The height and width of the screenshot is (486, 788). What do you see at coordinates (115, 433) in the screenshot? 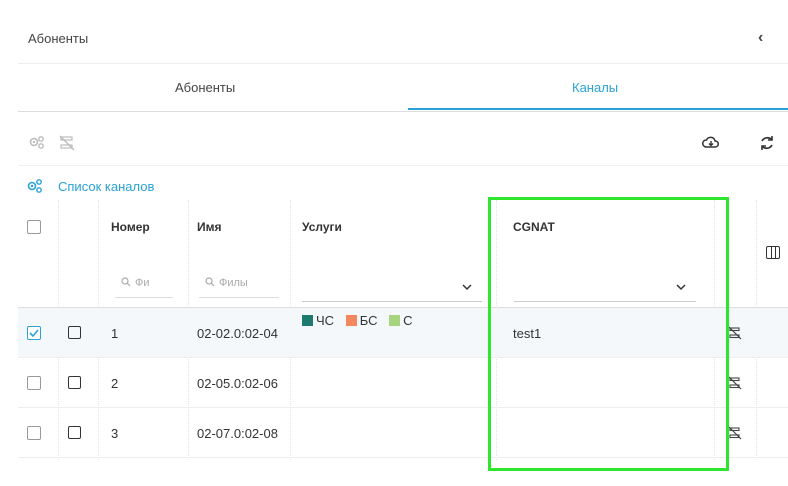
I see `row-number: 3` at bounding box center [115, 433].